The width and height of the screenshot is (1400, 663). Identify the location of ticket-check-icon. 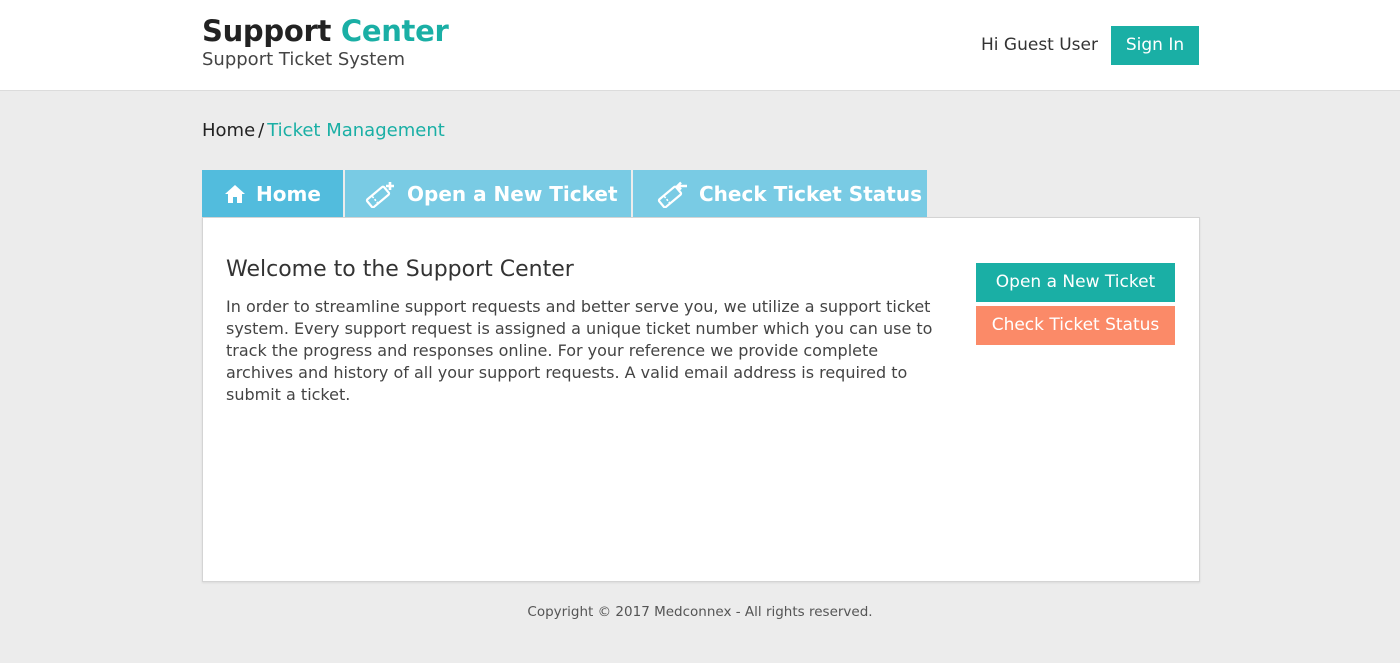
(673, 194).